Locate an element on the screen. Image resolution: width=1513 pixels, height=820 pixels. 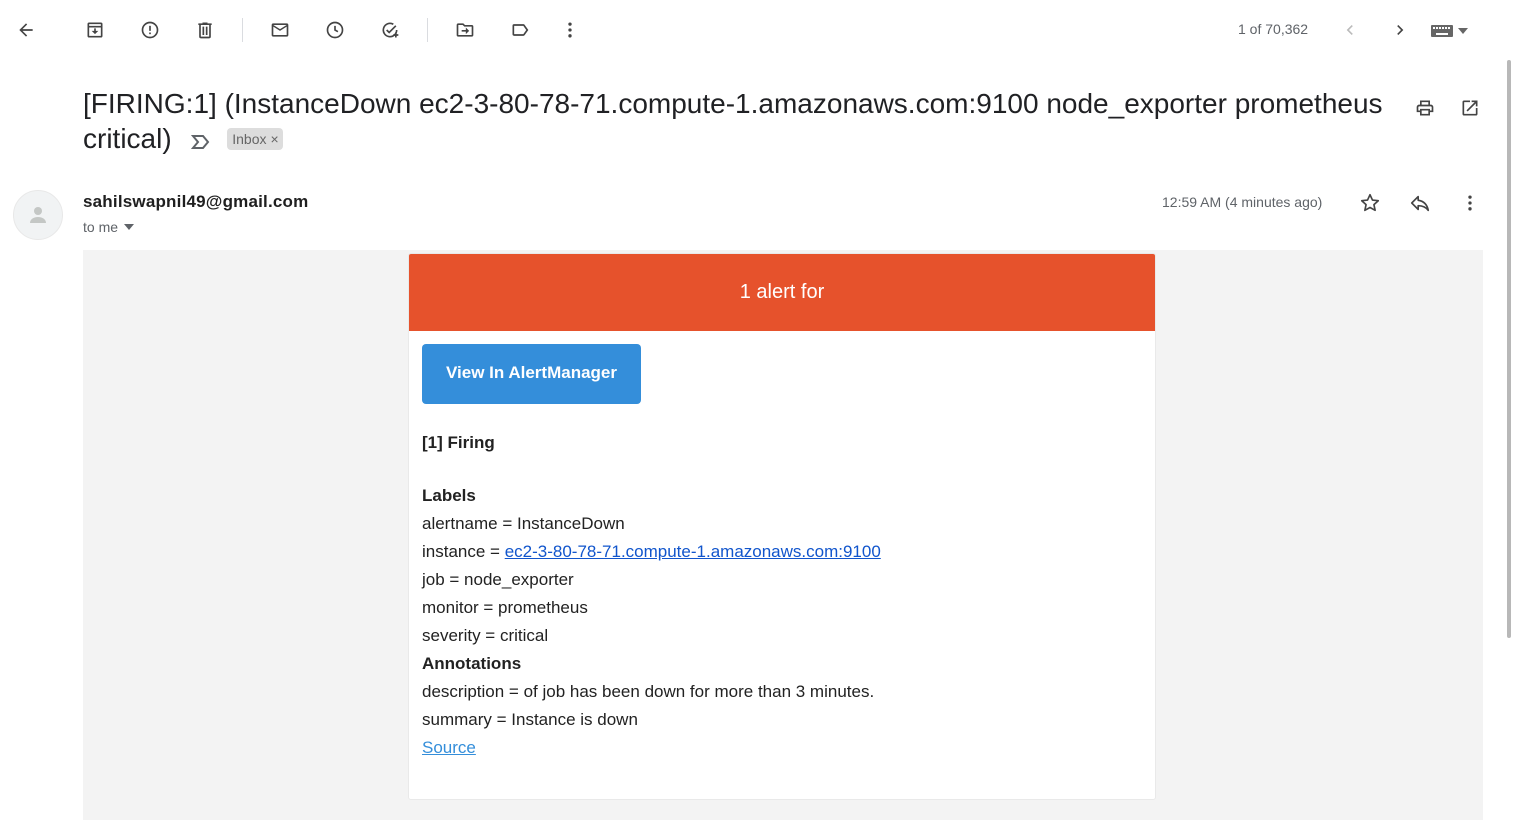
chevron-right-icon is located at coordinates (1400, 30).